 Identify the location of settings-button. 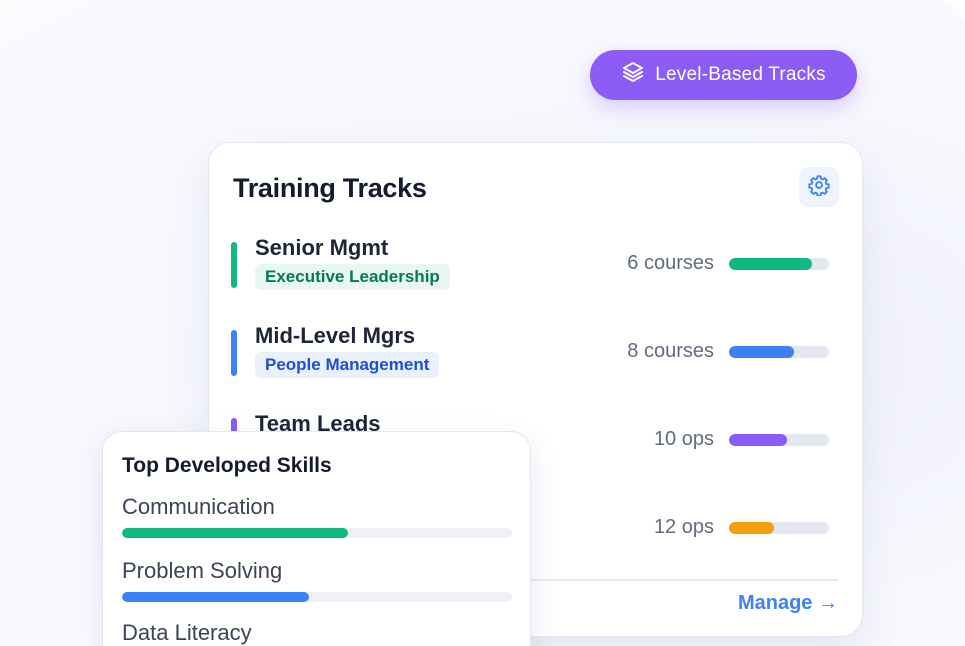
(819, 187).